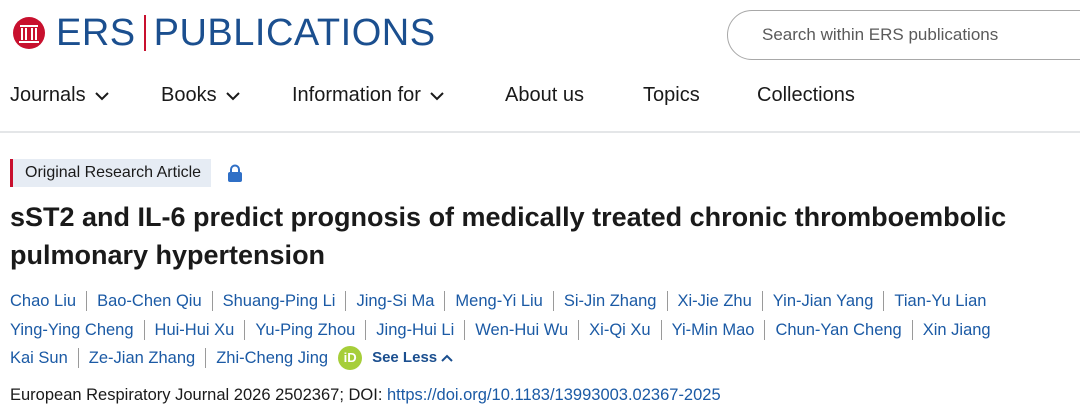 The width and height of the screenshot is (1080, 410). What do you see at coordinates (144, 33) in the screenshot?
I see `logo-divider` at bounding box center [144, 33].